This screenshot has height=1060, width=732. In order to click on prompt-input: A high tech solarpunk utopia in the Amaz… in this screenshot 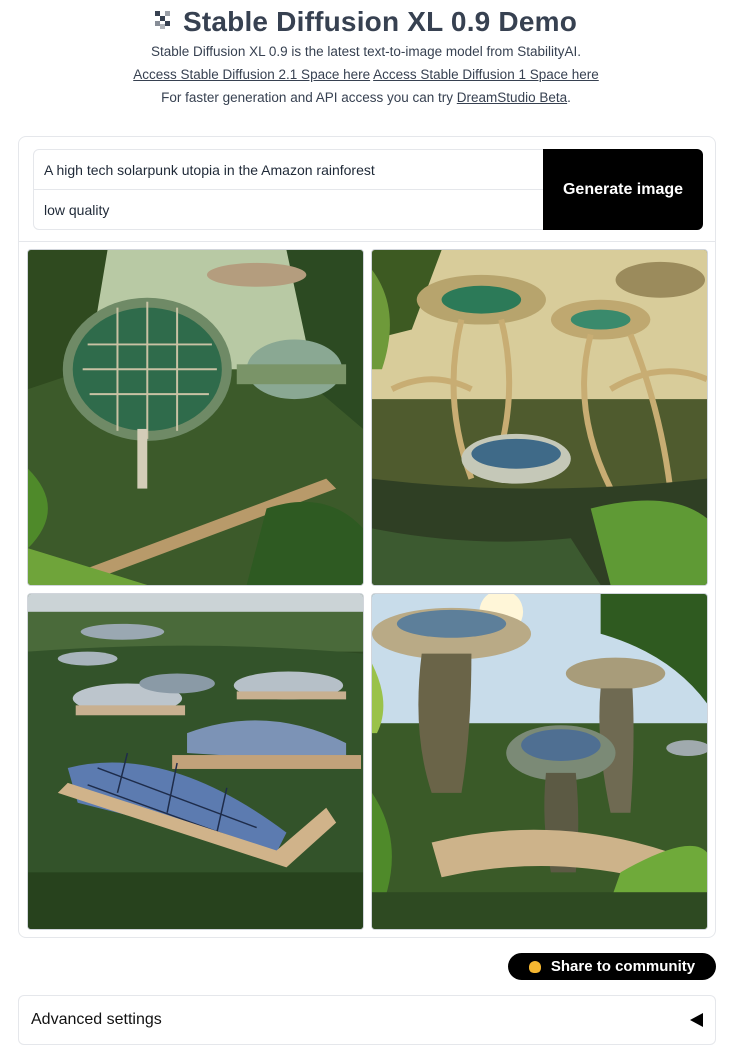, I will do `click(289, 170)`.